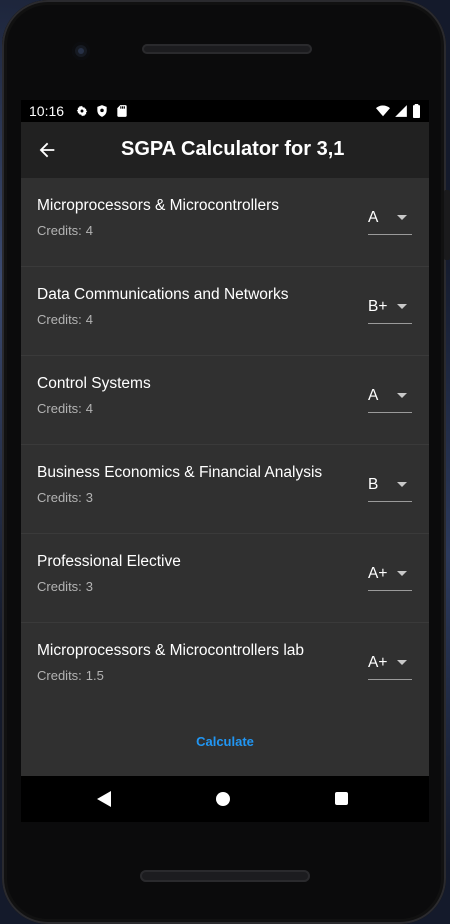 The image size is (450, 924). Describe the element at coordinates (225, 578) in the screenshot. I see `list-item: Professional Elective Credits: 3 A+` at that location.